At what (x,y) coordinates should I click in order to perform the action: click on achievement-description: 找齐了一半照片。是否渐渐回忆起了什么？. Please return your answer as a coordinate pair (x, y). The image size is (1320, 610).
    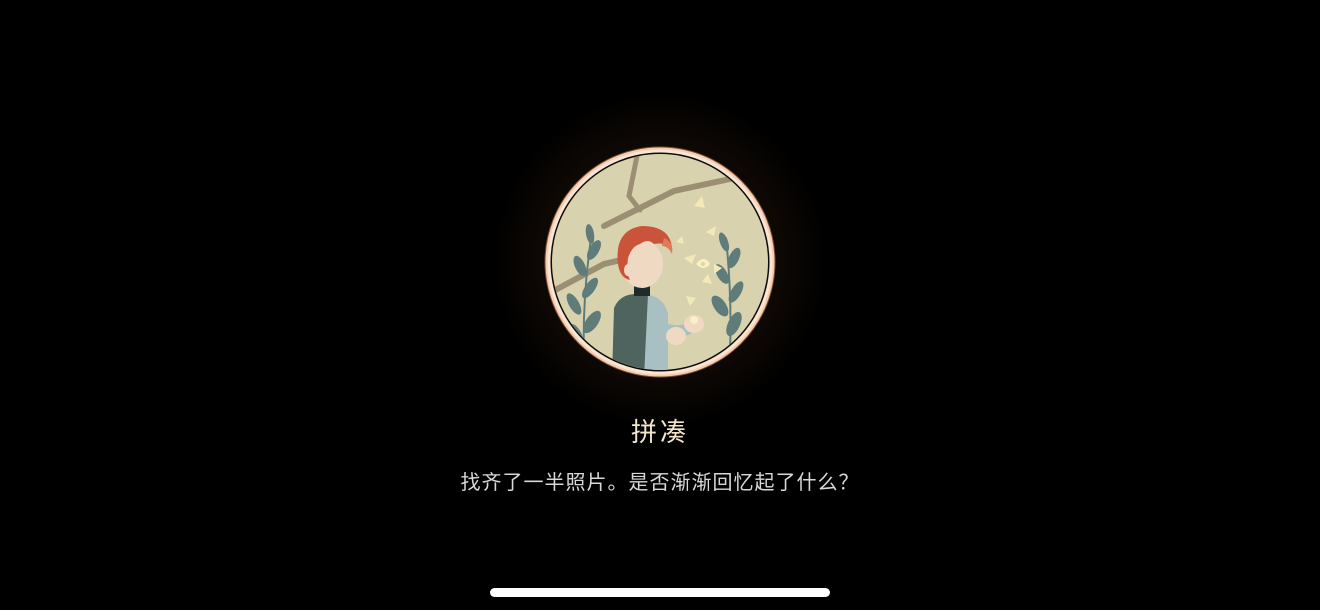
    Looking at the image, I should click on (660, 482).